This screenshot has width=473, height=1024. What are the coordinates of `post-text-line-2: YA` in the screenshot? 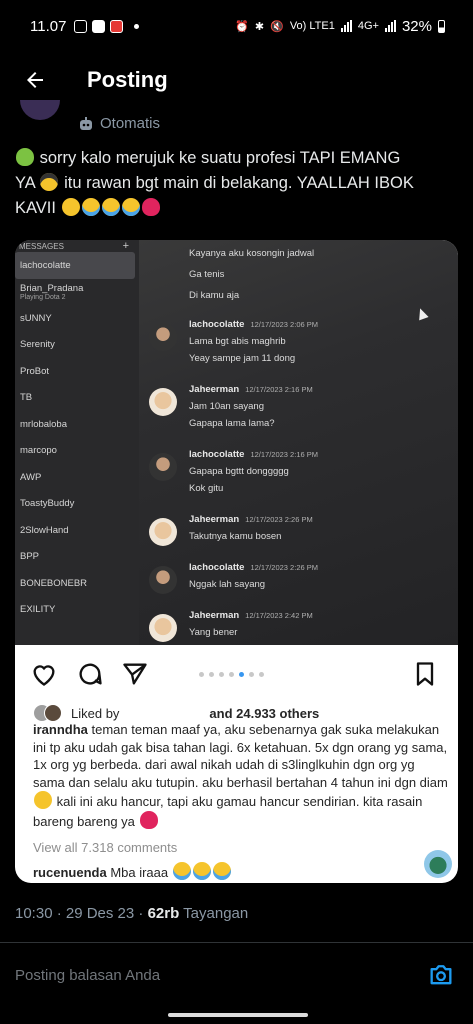 It's located at (25, 183).